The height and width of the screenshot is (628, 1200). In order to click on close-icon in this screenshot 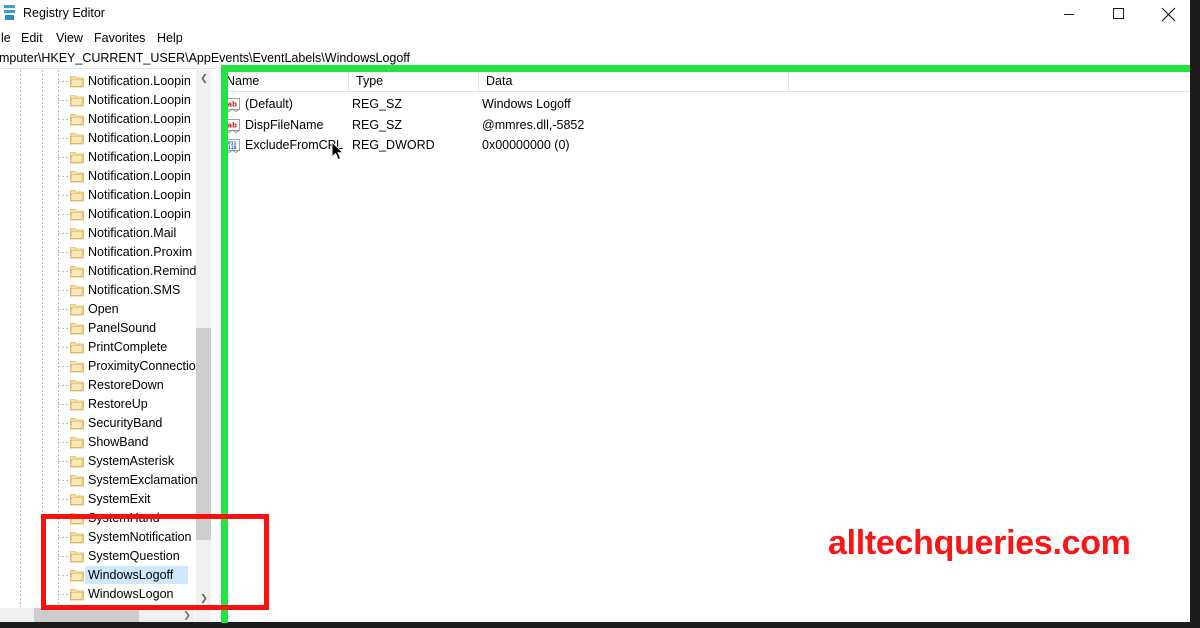, I will do `click(1169, 13)`.